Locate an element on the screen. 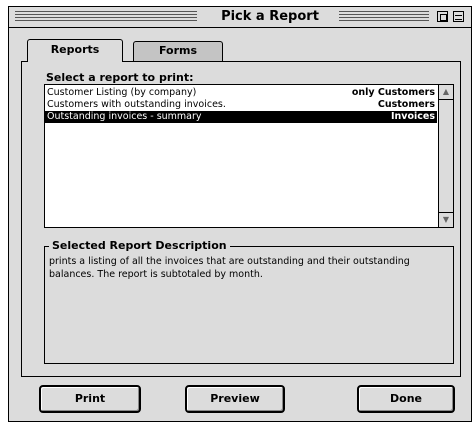  title-bar: Pick a Report is located at coordinates (240, 17).